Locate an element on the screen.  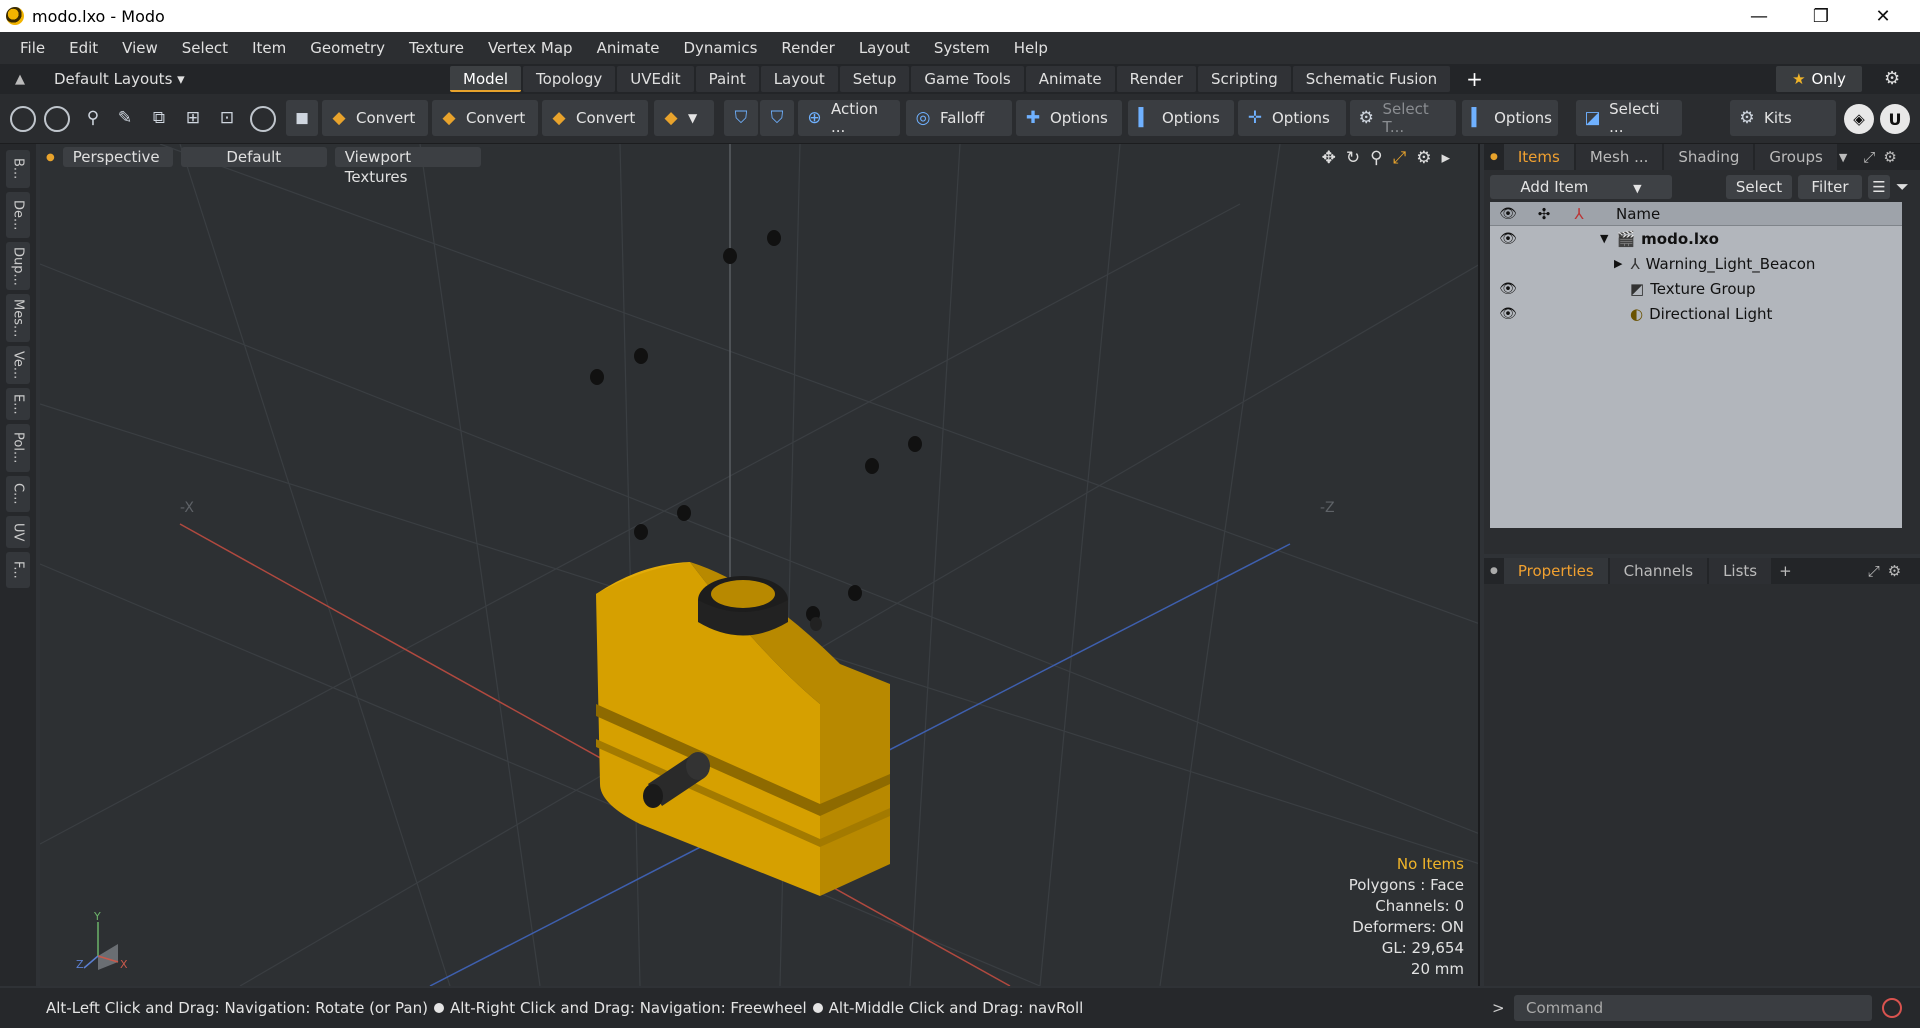
collapse-triangle-icon: ▶ is located at coordinates (1618, 263).